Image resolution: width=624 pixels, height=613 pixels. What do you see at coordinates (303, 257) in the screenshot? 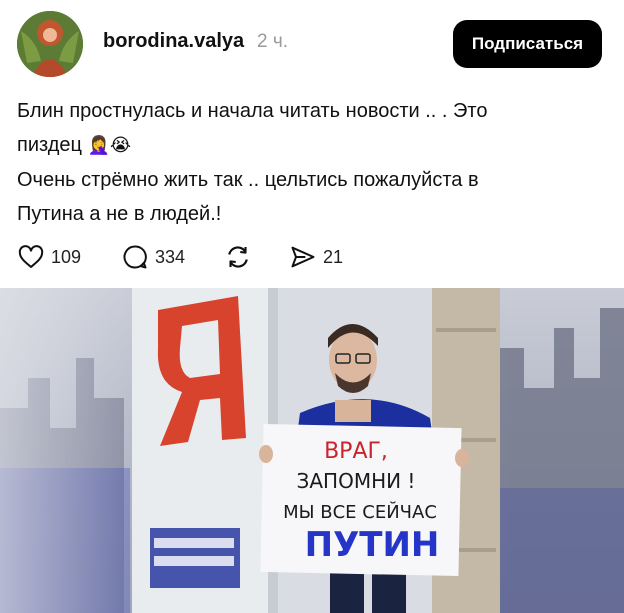
I see `send-arrow-icon` at bounding box center [303, 257].